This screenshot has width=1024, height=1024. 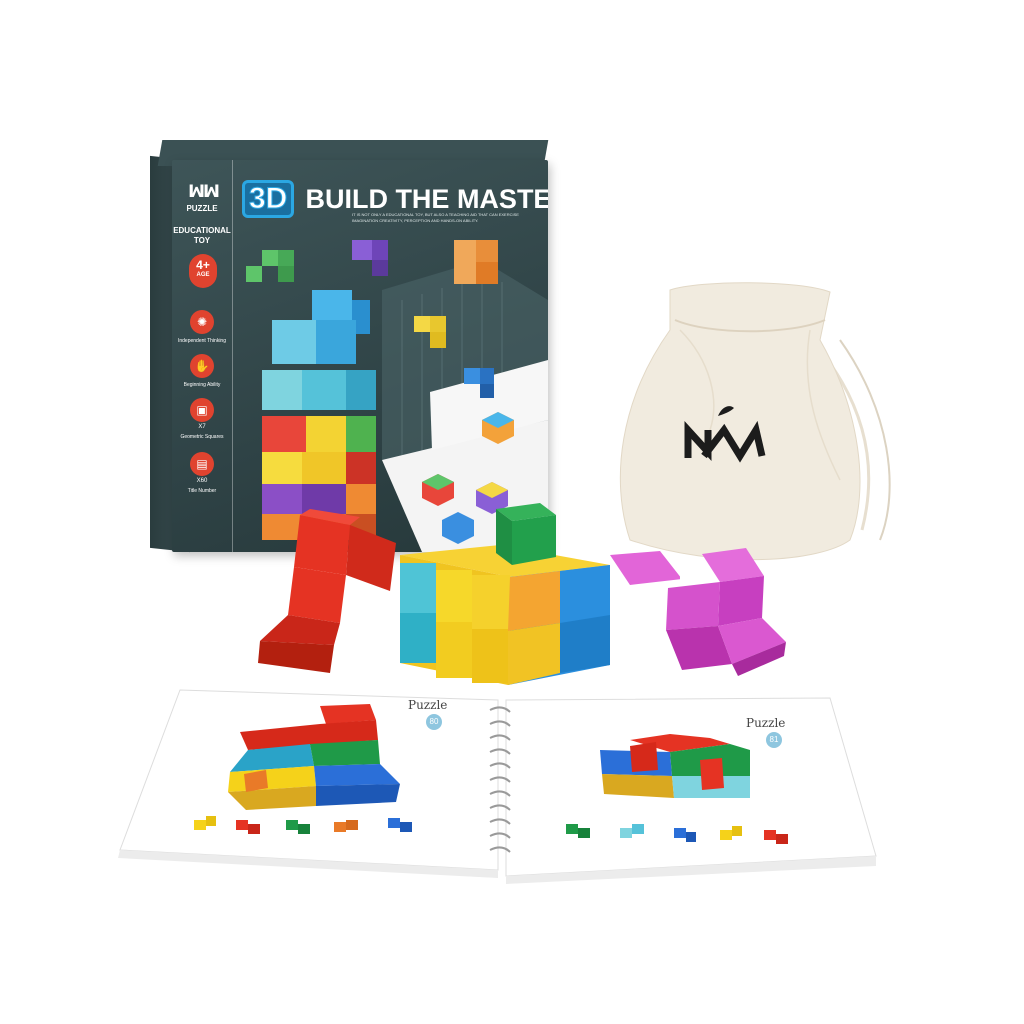 What do you see at coordinates (201, 341) in the screenshot?
I see `feature-label: Independent Thinking` at bounding box center [201, 341].